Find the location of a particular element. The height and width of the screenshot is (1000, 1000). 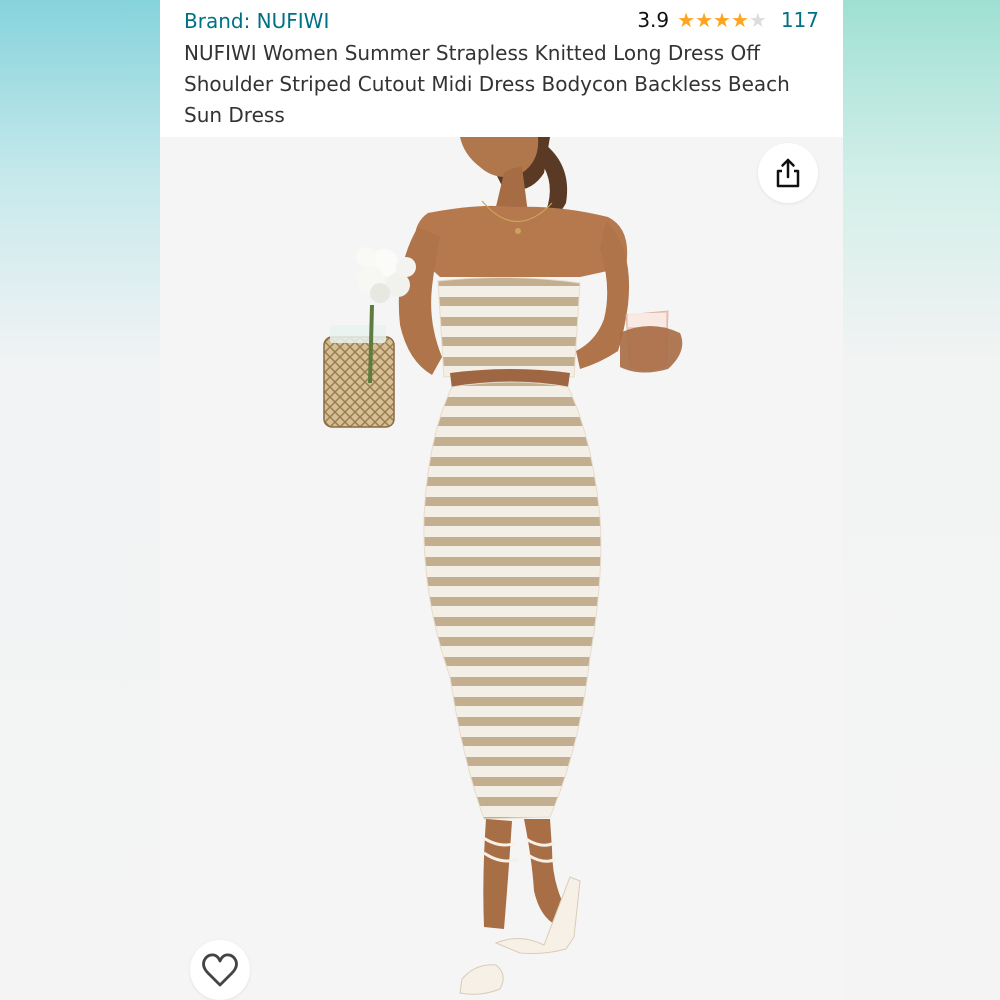

brand-link: Brand: NUFIWI is located at coordinates (256, 21).